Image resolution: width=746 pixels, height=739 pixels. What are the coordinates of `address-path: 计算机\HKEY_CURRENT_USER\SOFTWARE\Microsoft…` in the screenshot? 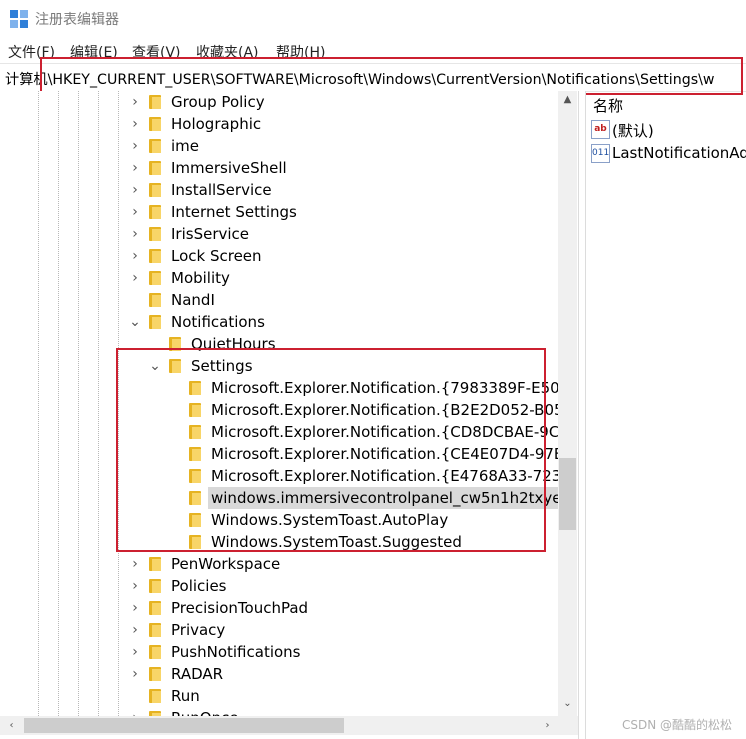 It's located at (360, 79).